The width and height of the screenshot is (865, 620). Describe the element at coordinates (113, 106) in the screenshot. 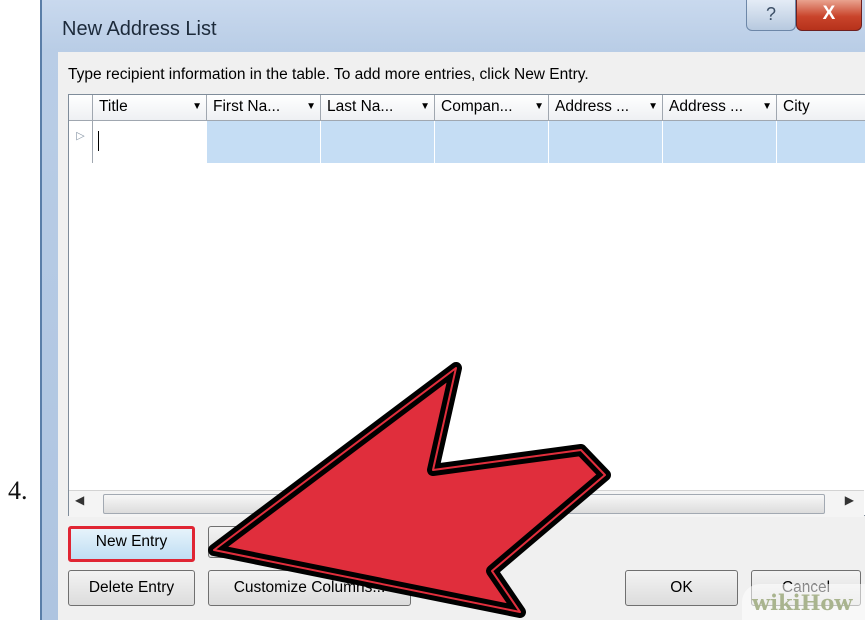

I see `column-header-label: Title` at that location.